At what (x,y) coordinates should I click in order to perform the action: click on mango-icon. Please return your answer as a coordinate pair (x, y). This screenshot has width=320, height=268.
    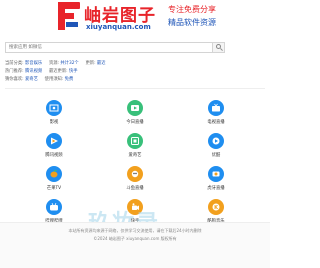
    Looking at the image, I should click on (54, 174).